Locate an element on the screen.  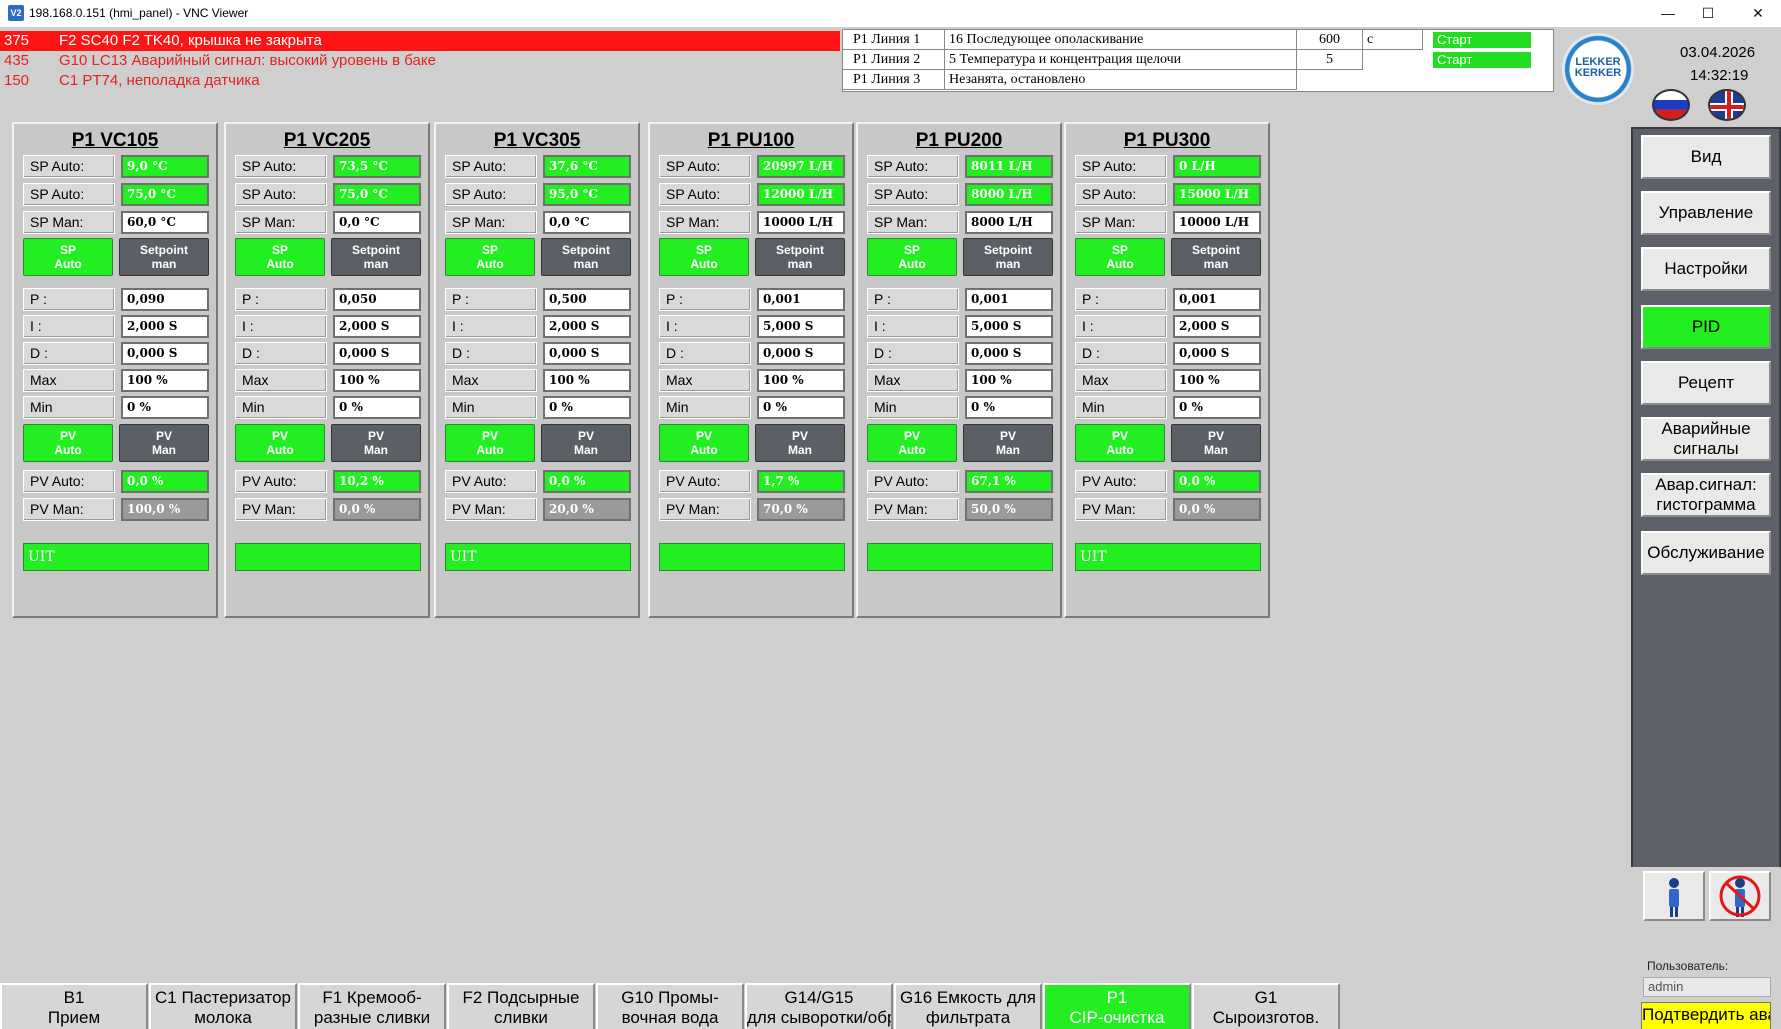
sidebar-item-alarms: Аварийные сигналы is located at coordinates (1706, 439).